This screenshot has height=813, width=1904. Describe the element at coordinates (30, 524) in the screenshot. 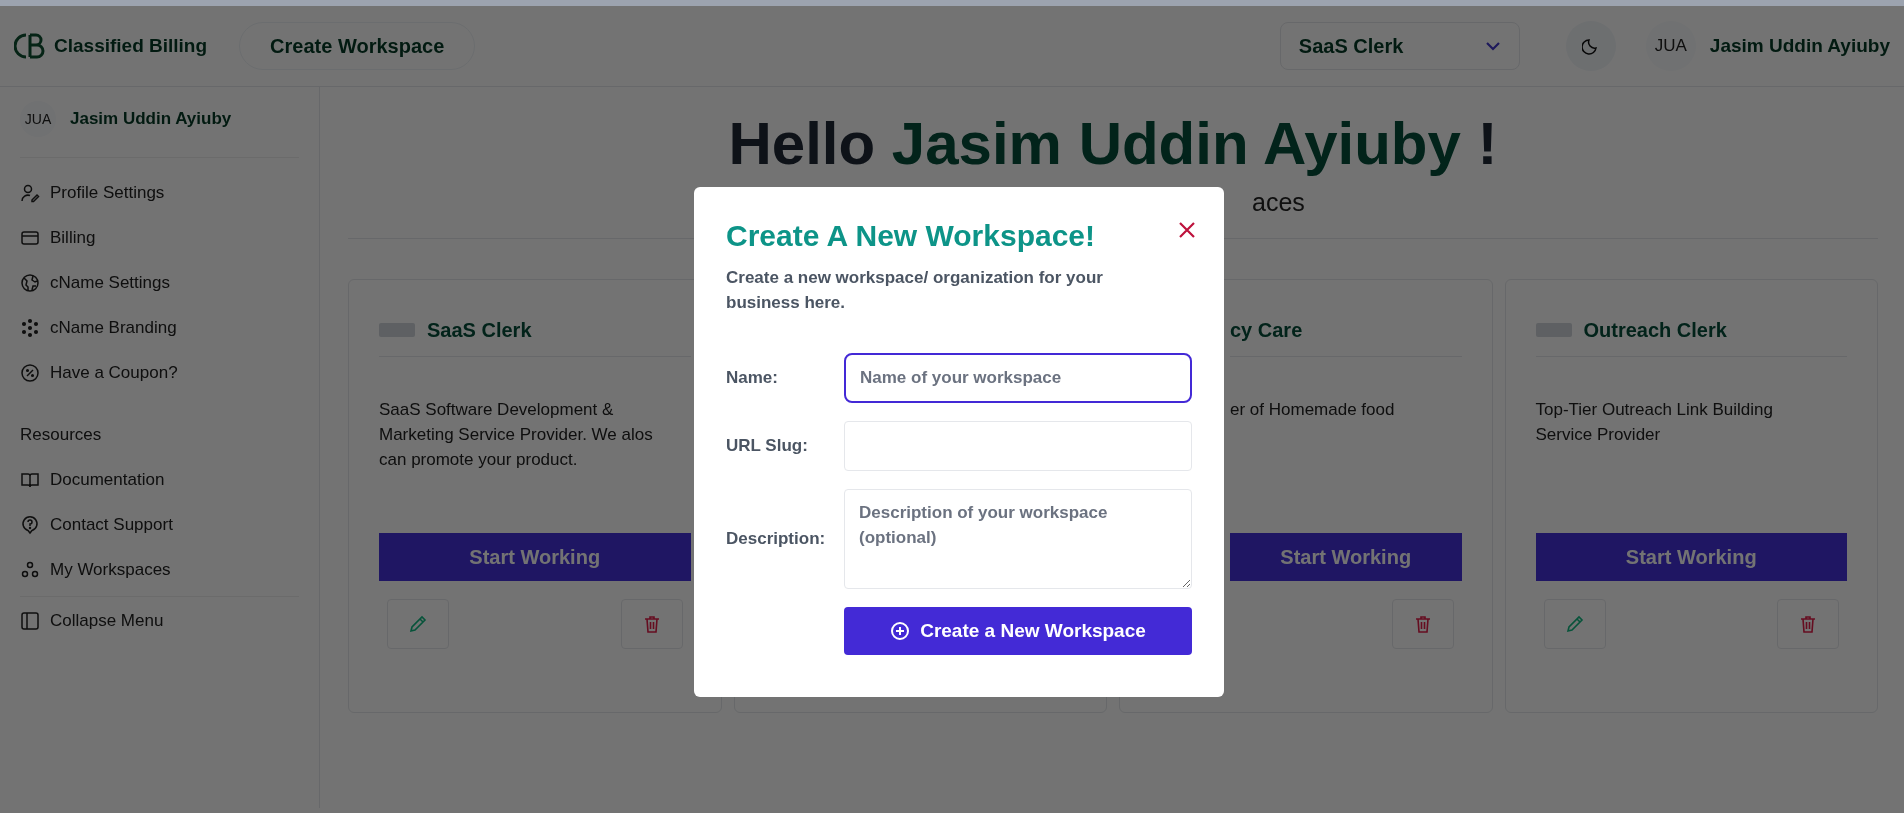

I see `question-icon` at that location.